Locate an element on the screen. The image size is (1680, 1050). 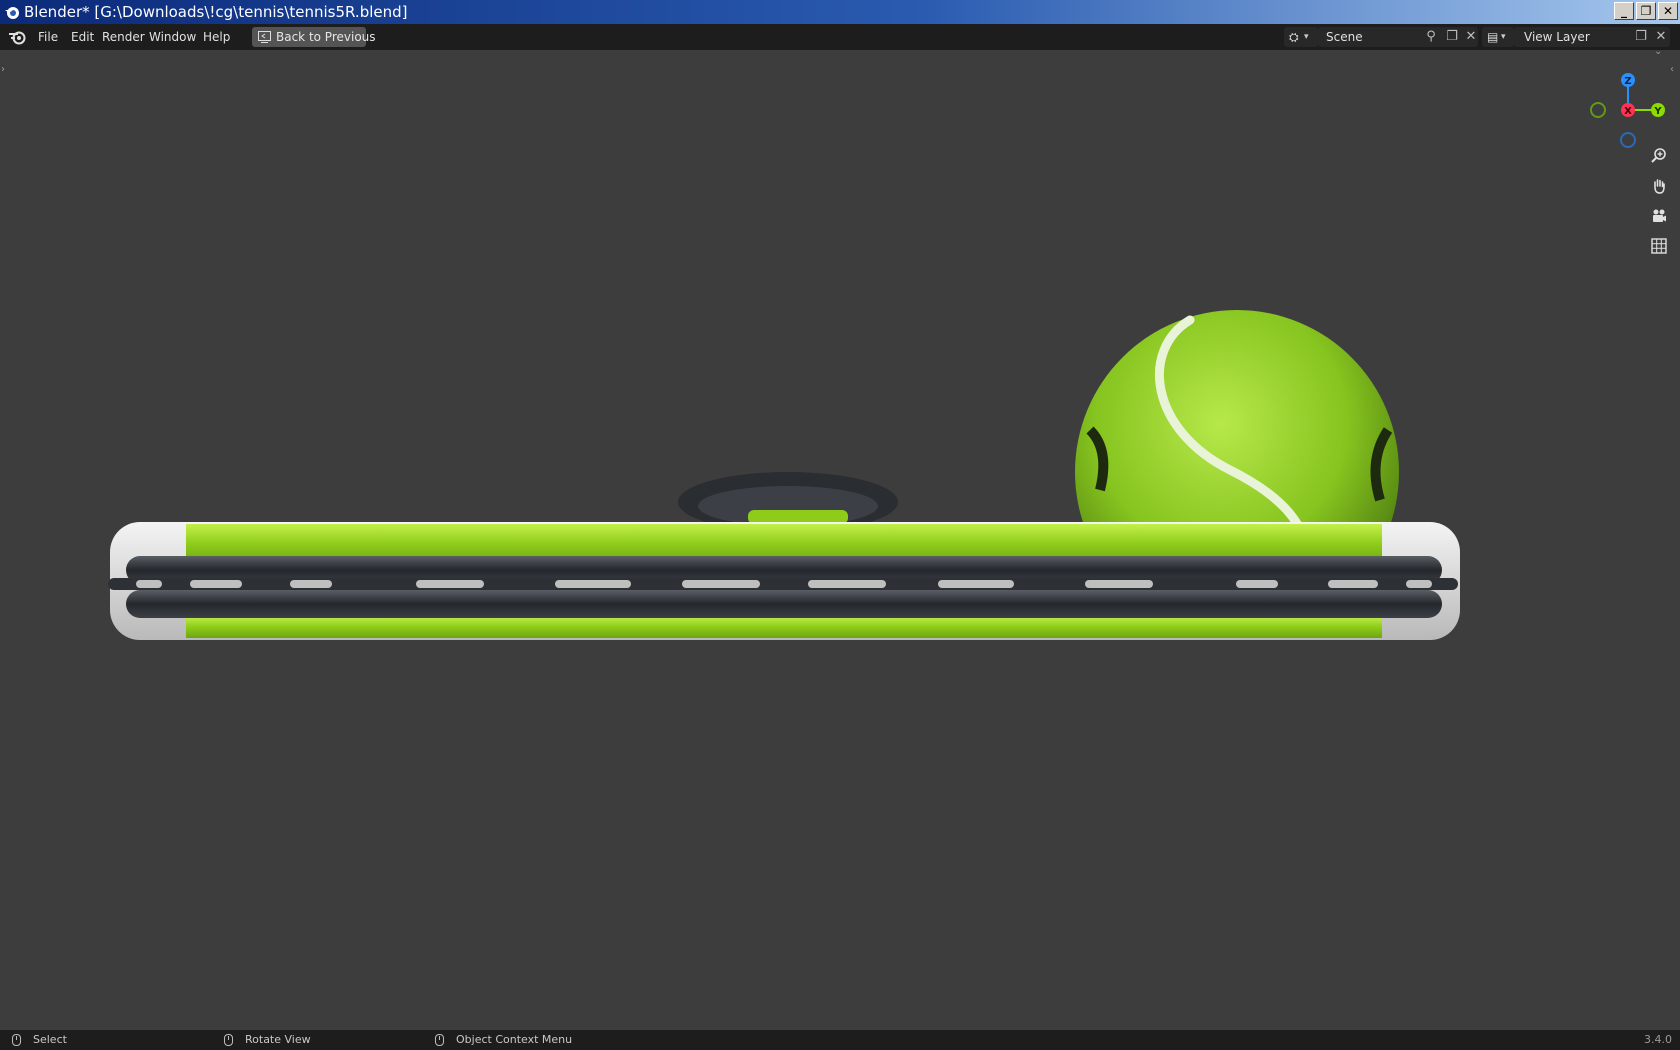
svg-text: X is located at coordinates (1628, 111).